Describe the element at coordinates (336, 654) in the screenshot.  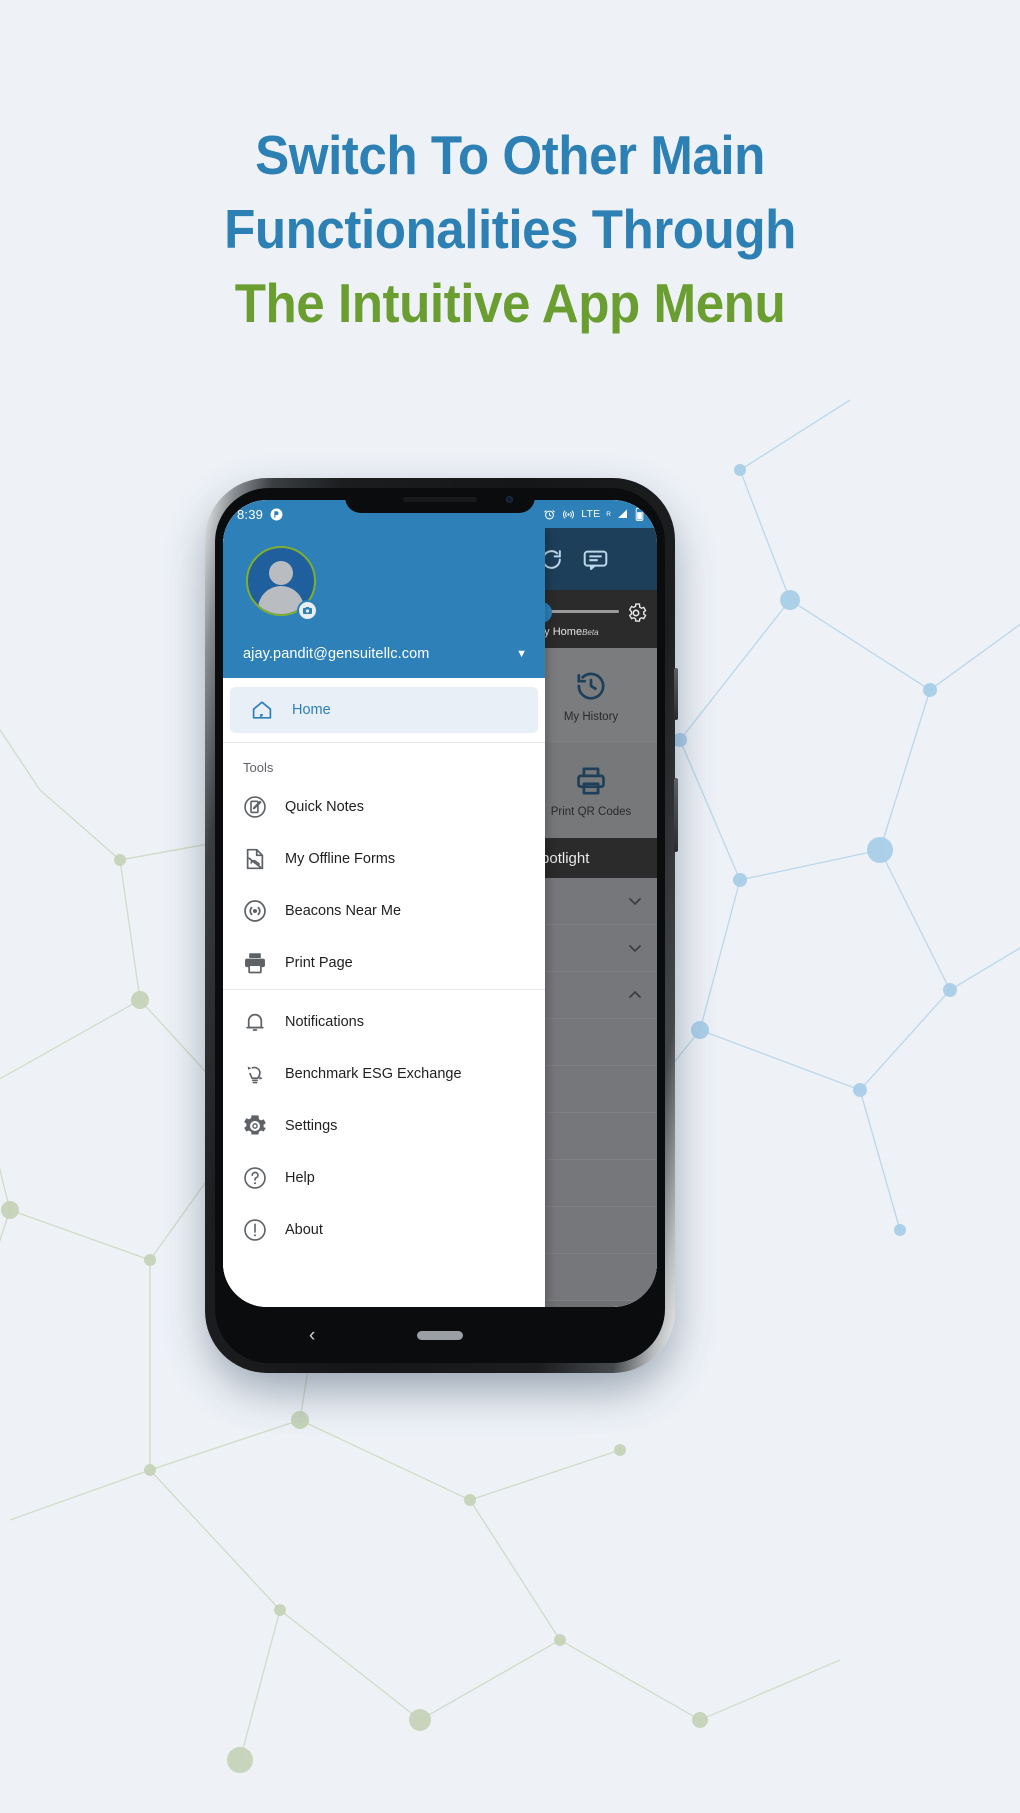
I see `account-email: ajay.pandit@gensuitellc.com` at that location.